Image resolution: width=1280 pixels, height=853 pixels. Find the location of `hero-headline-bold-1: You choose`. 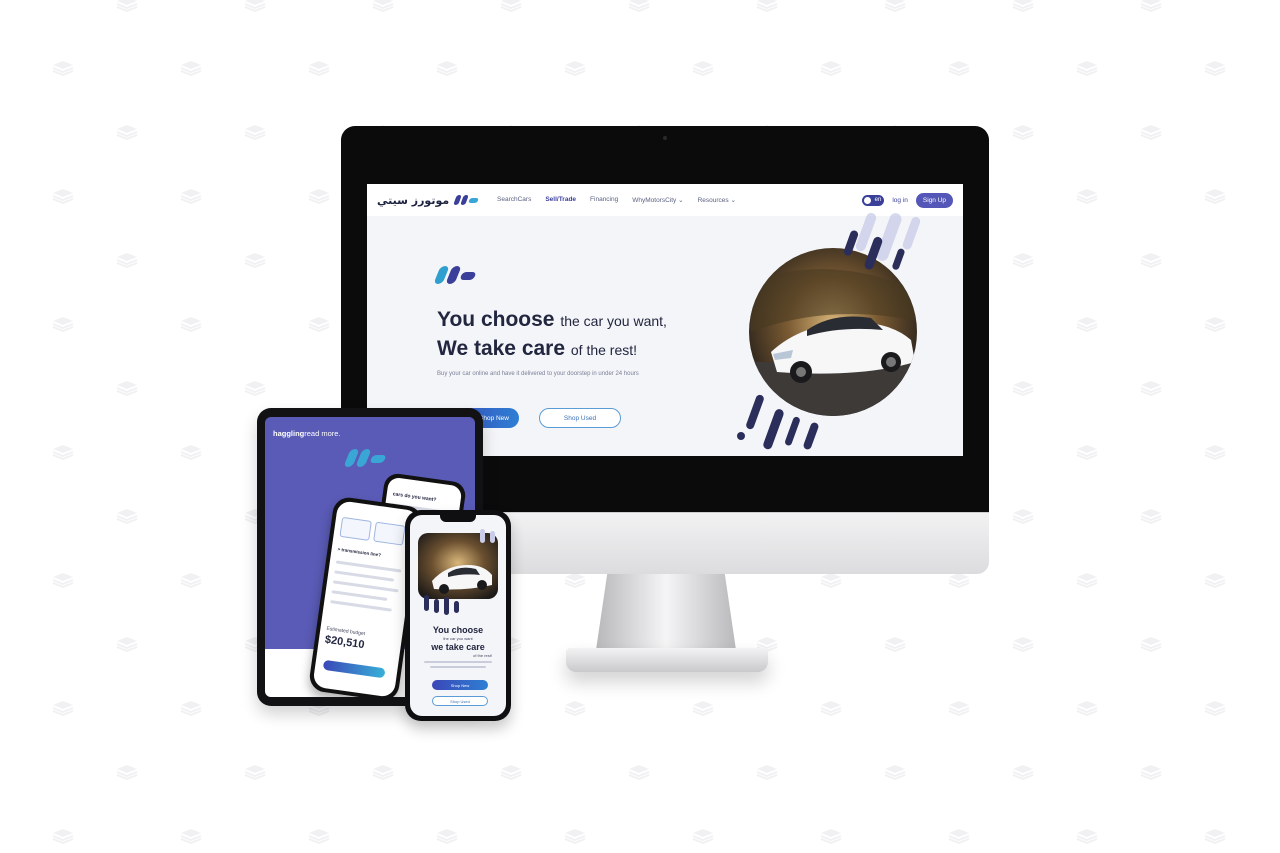

hero-headline-bold-1: You choose is located at coordinates (496, 319).